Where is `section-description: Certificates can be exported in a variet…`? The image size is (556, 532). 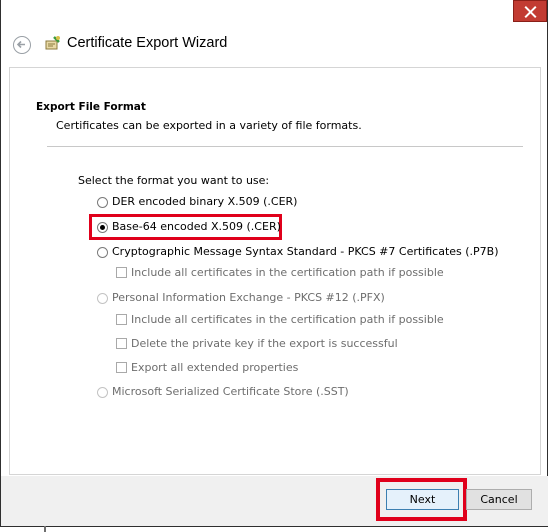 section-description: Certificates can be exported in a variet… is located at coordinates (209, 125).